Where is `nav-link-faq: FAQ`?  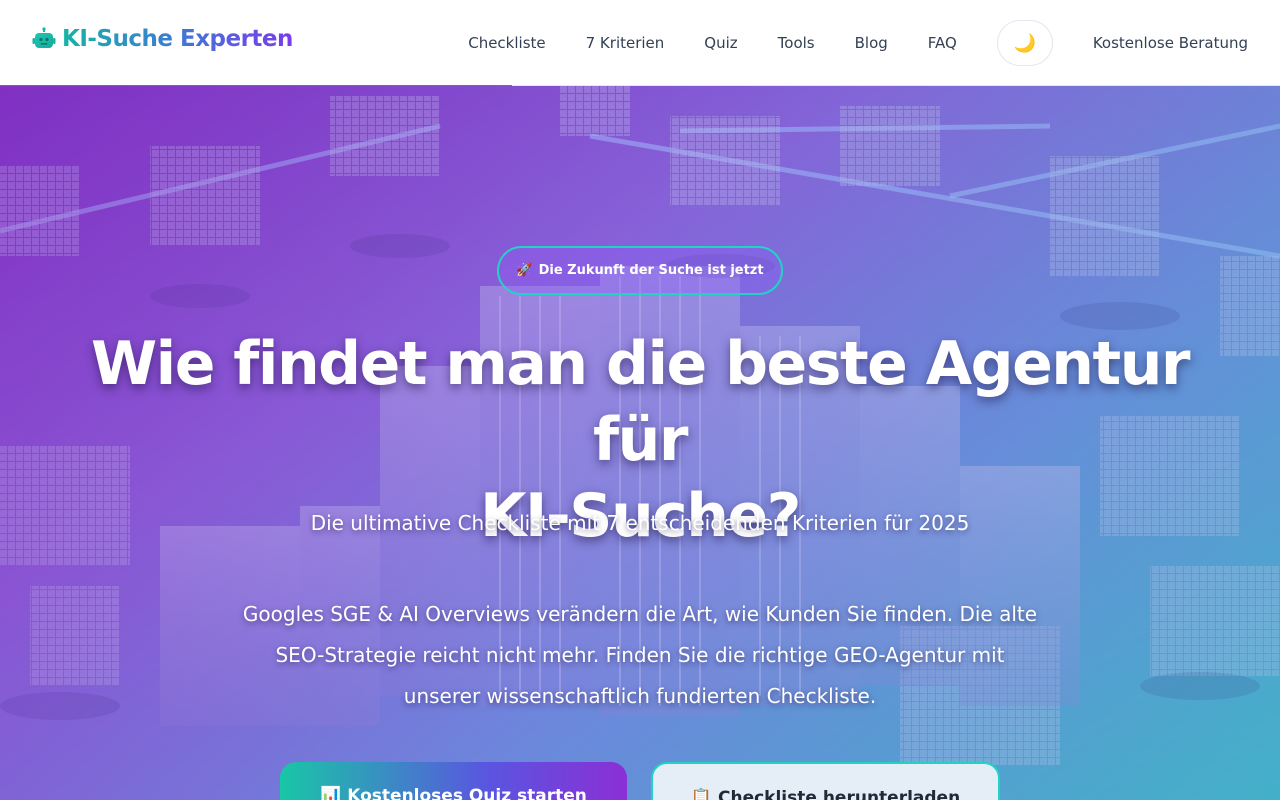
nav-link-faq: FAQ is located at coordinates (942, 43).